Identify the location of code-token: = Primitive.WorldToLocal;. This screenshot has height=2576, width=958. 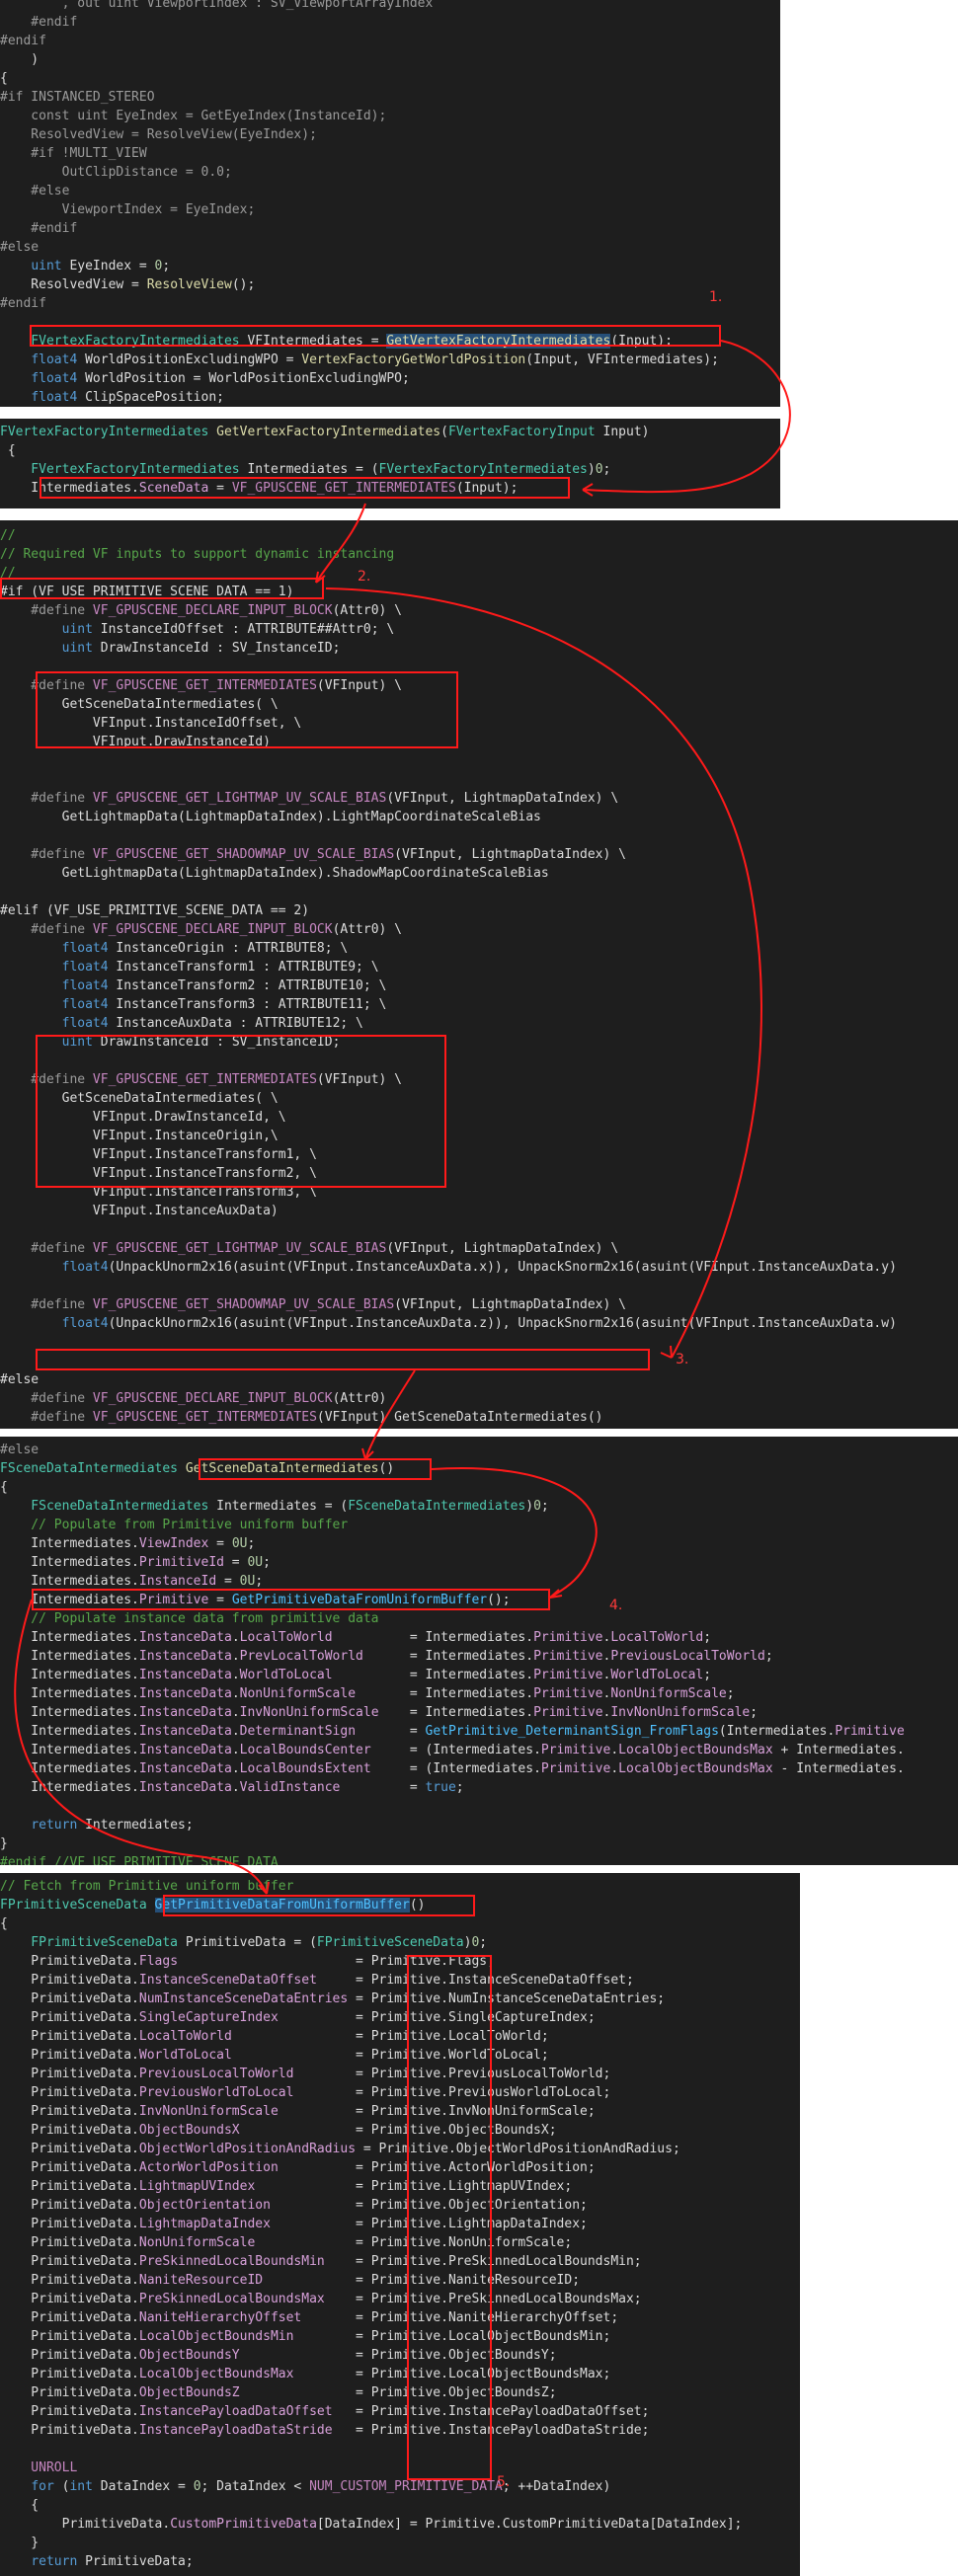
(390, 2055).